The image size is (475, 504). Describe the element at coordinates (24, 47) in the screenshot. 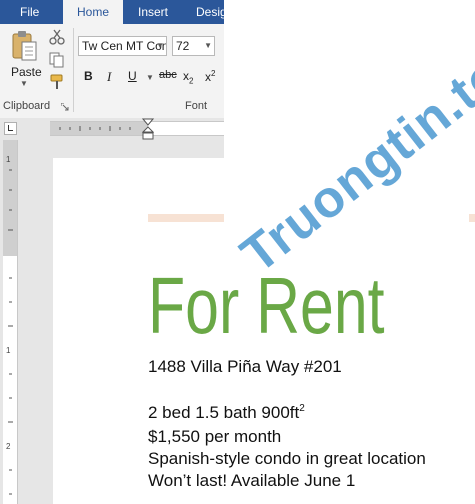

I see `paste-icon` at that location.